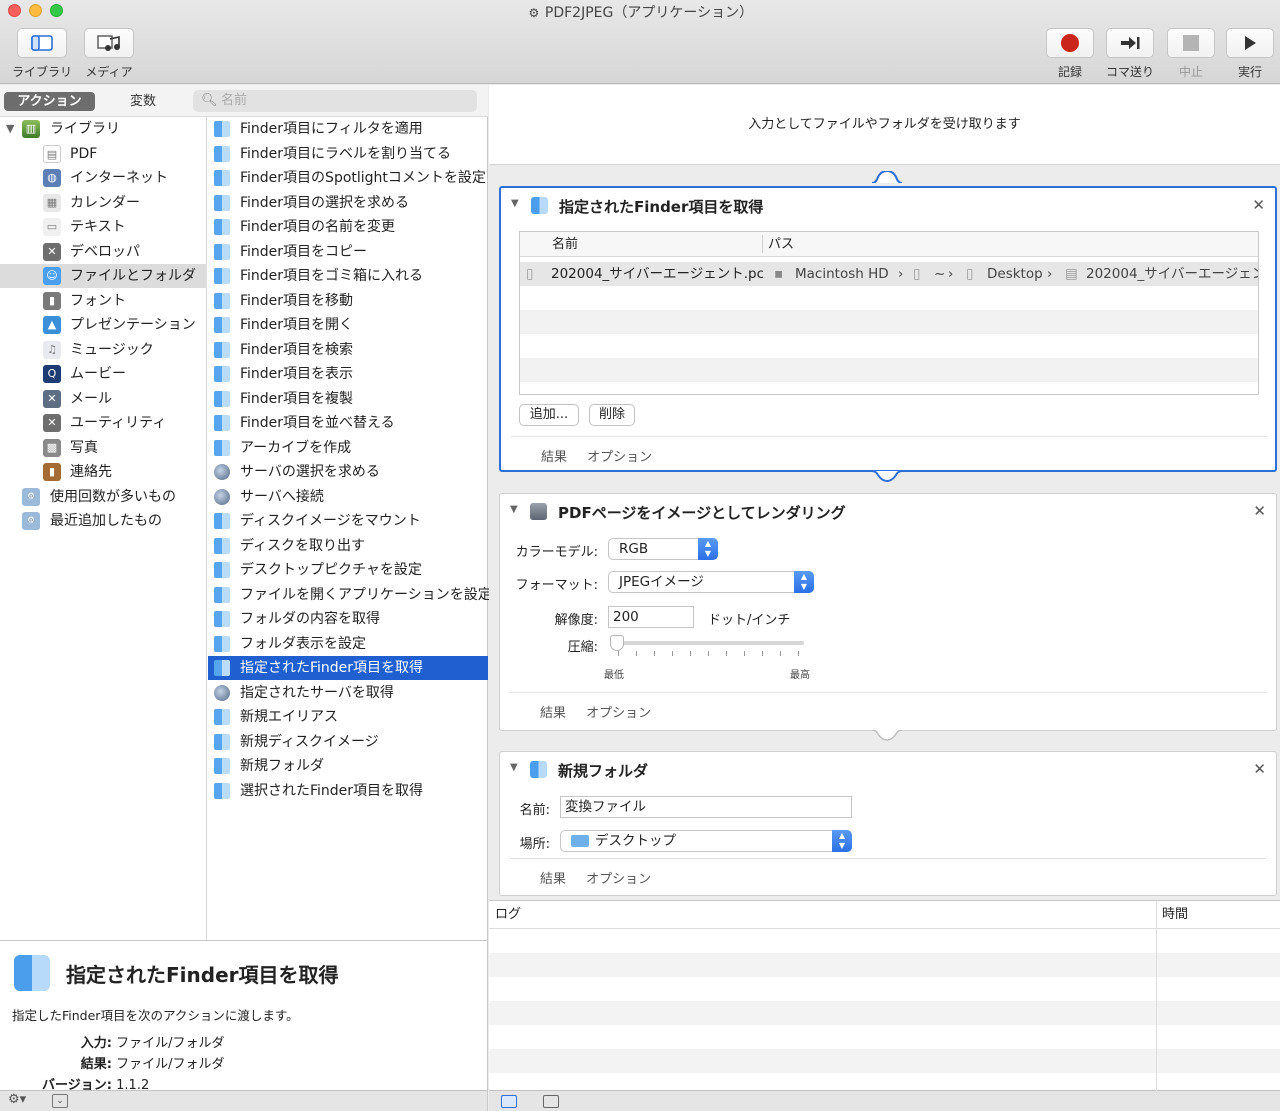 This screenshot has height=1111, width=1280. What do you see at coordinates (348, 546) in the screenshot?
I see `action-list-item: ディスクを取り出す` at bounding box center [348, 546].